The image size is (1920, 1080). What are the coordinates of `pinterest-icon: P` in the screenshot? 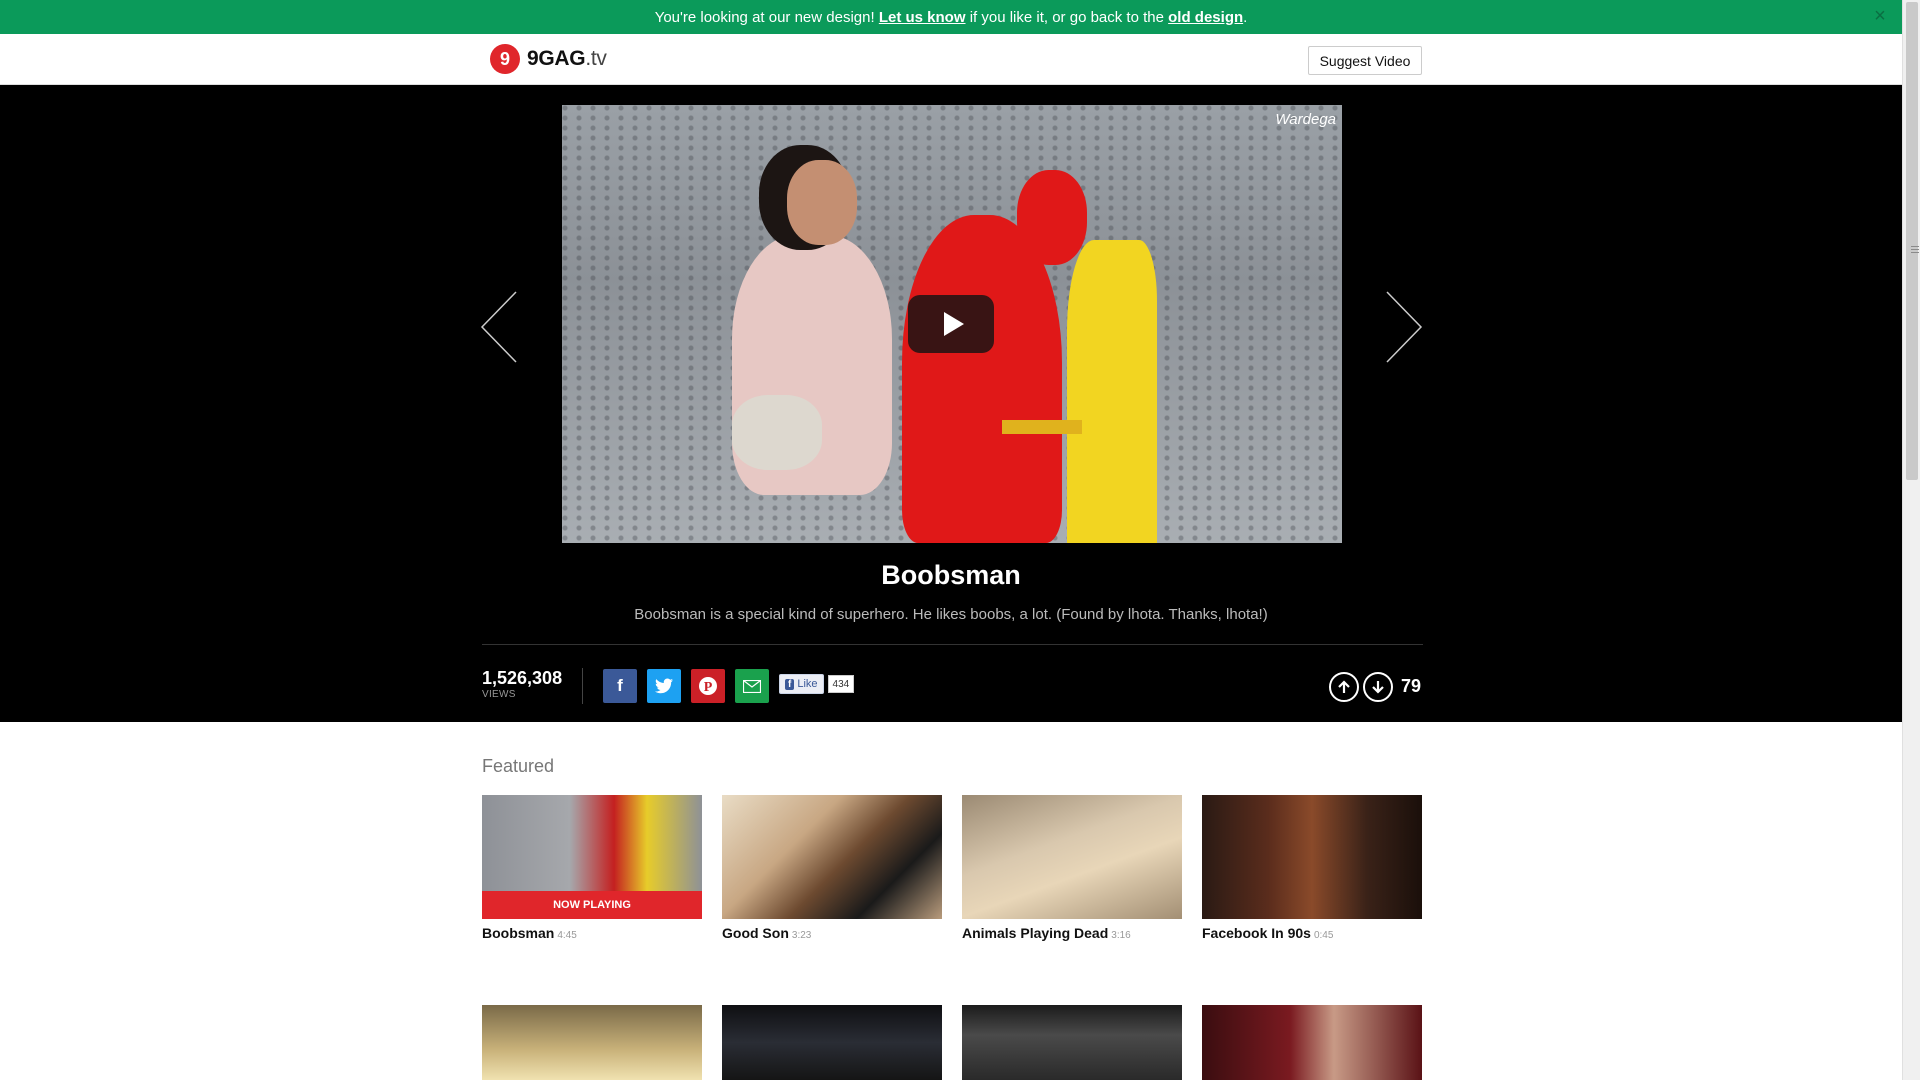 It's located at (708, 686).